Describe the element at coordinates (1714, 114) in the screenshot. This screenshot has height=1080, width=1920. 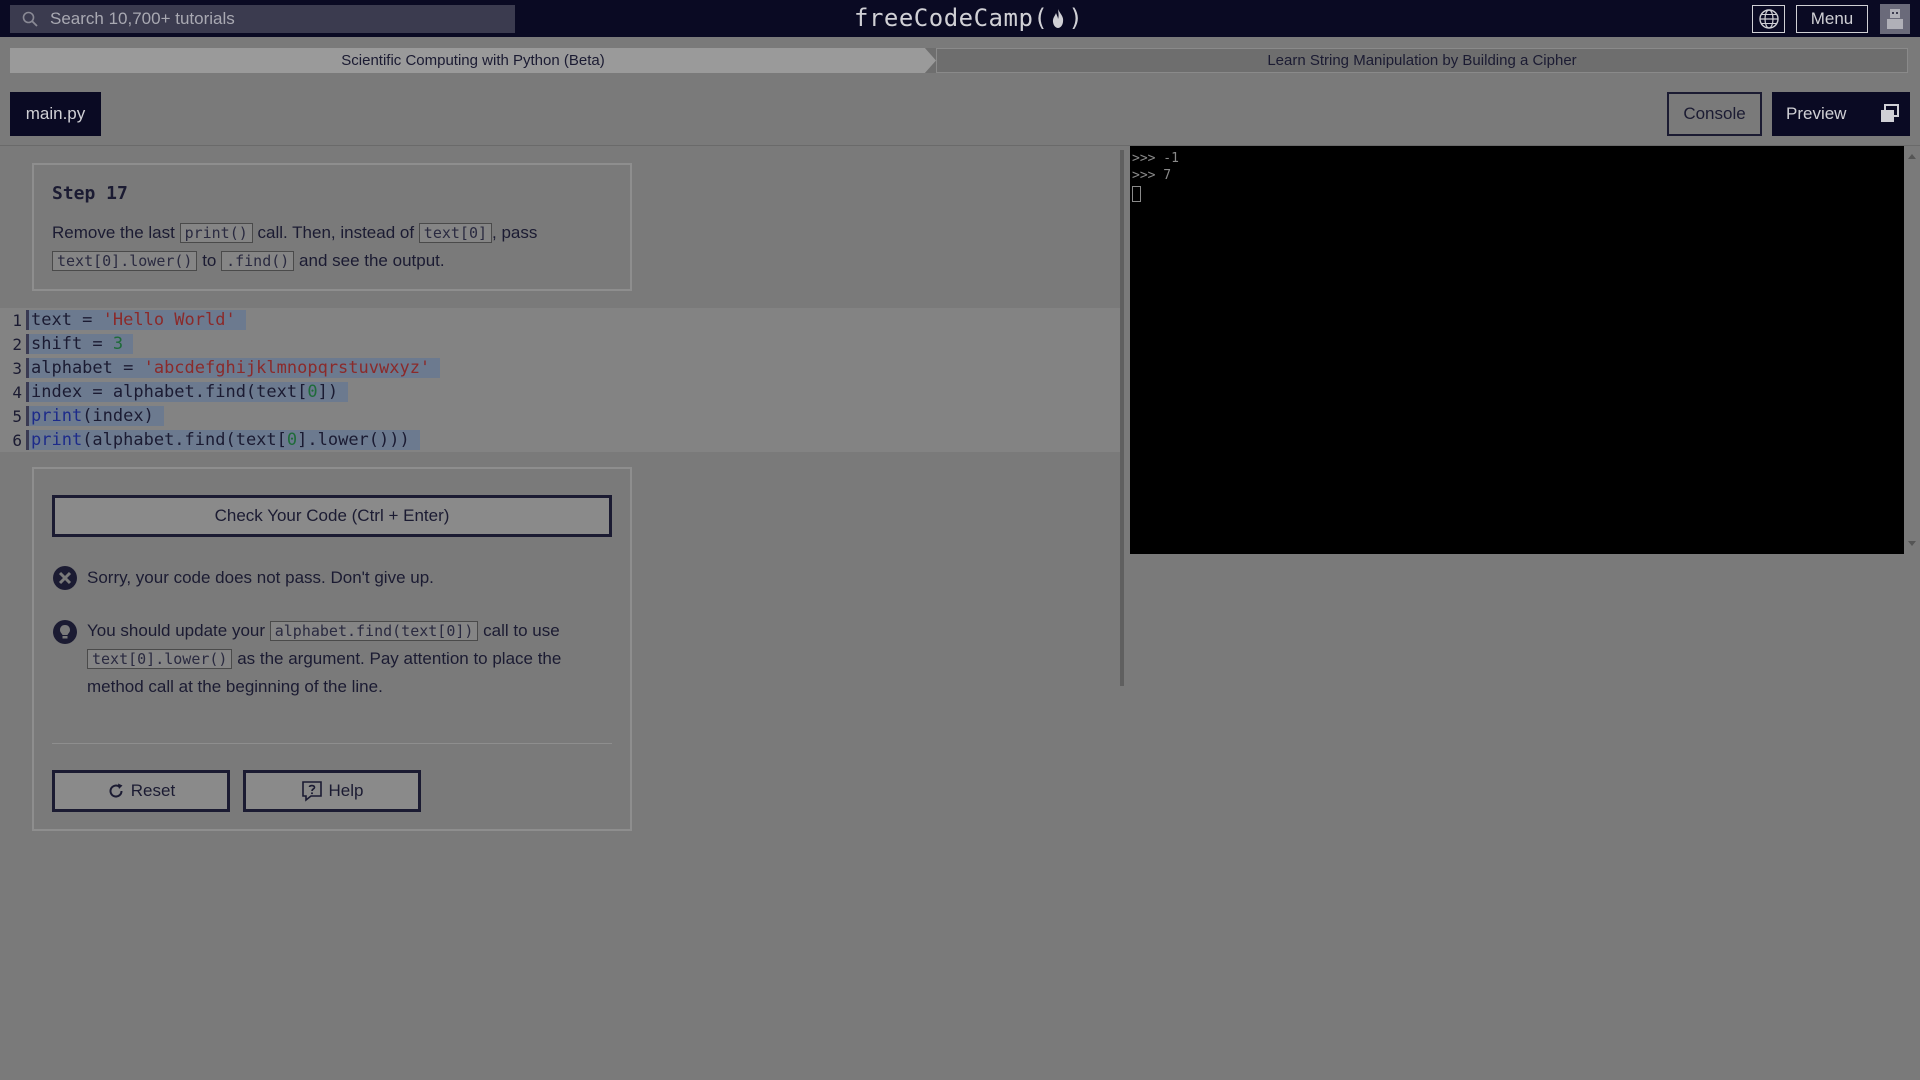
I see `console-button: Console` at that location.